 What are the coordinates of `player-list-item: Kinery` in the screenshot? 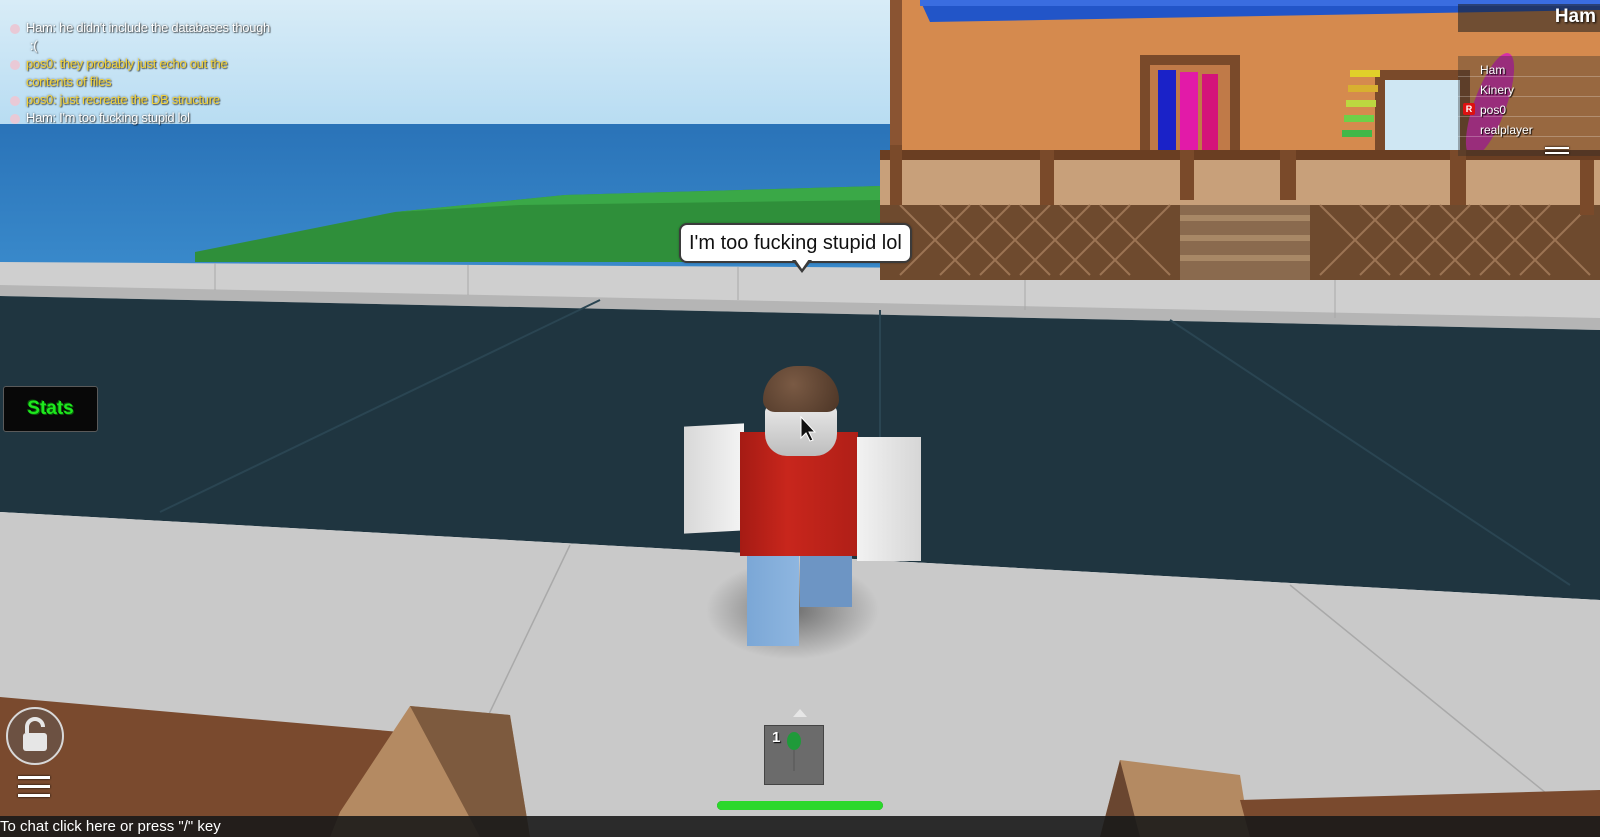 It's located at (1497, 90).